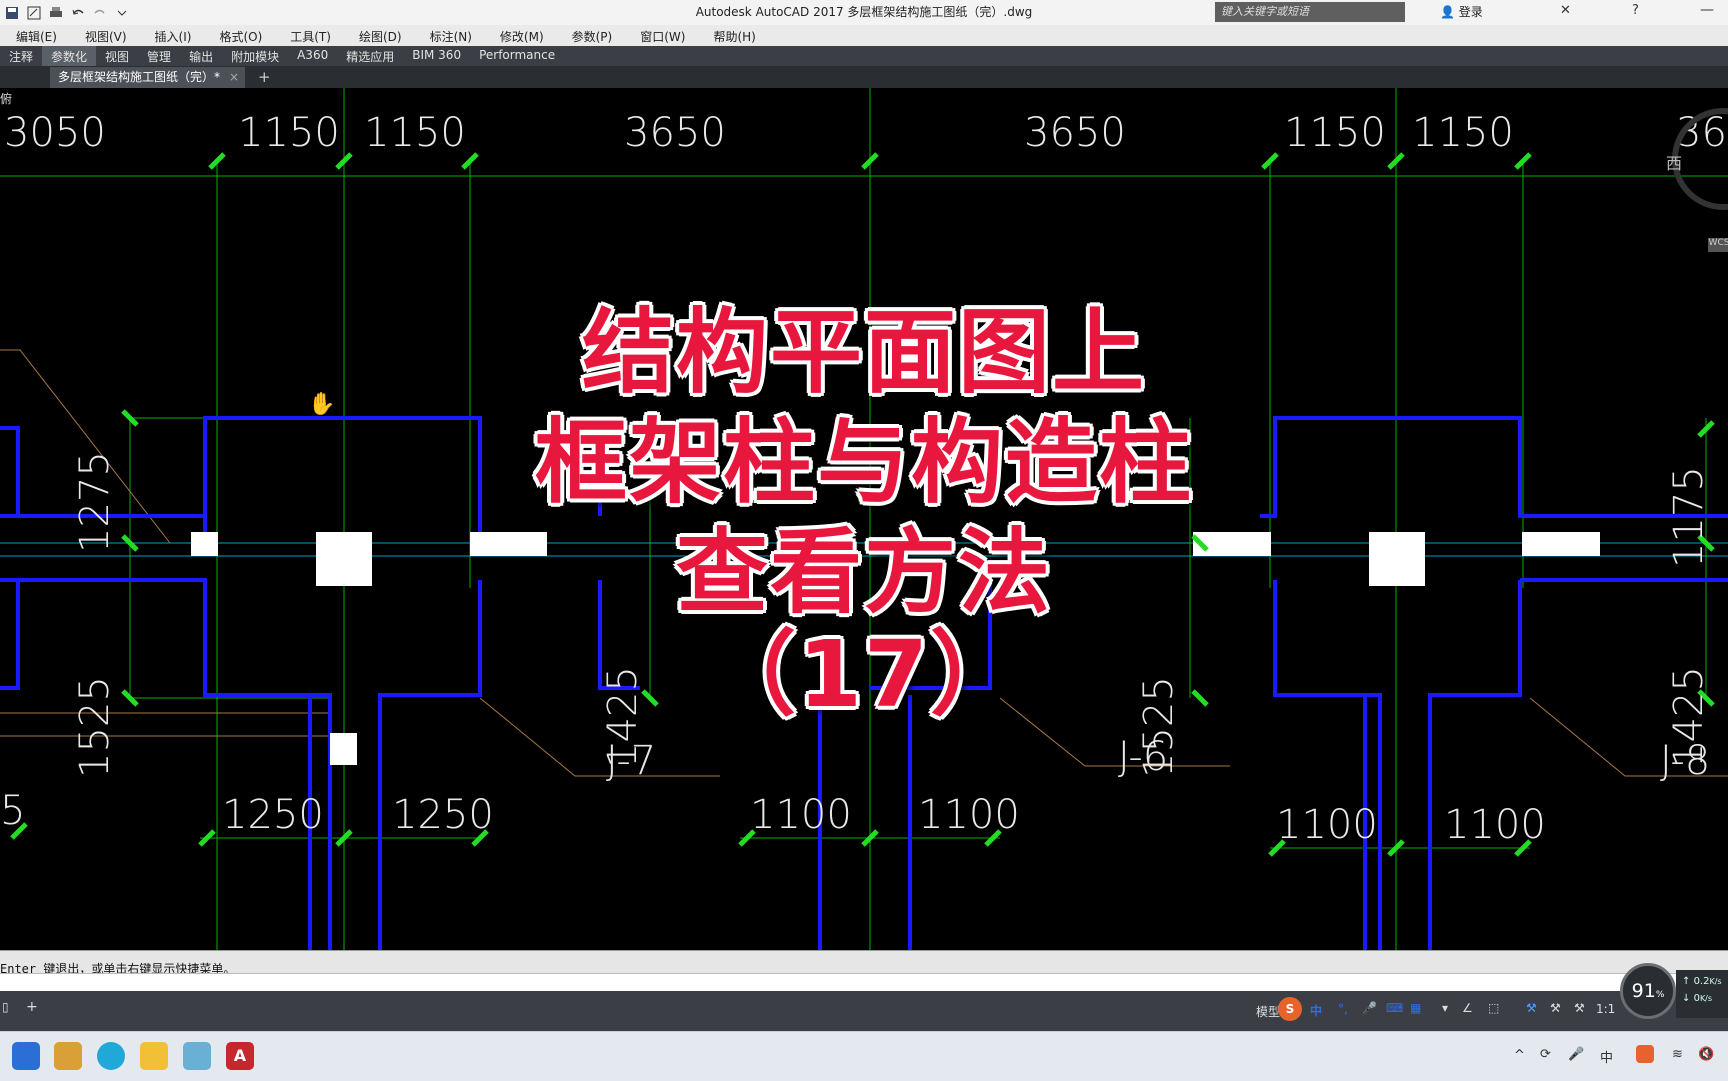  Describe the element at coordinates (1268, 1011) in the screenshot. I see `model-space-label: 模型` at that location.